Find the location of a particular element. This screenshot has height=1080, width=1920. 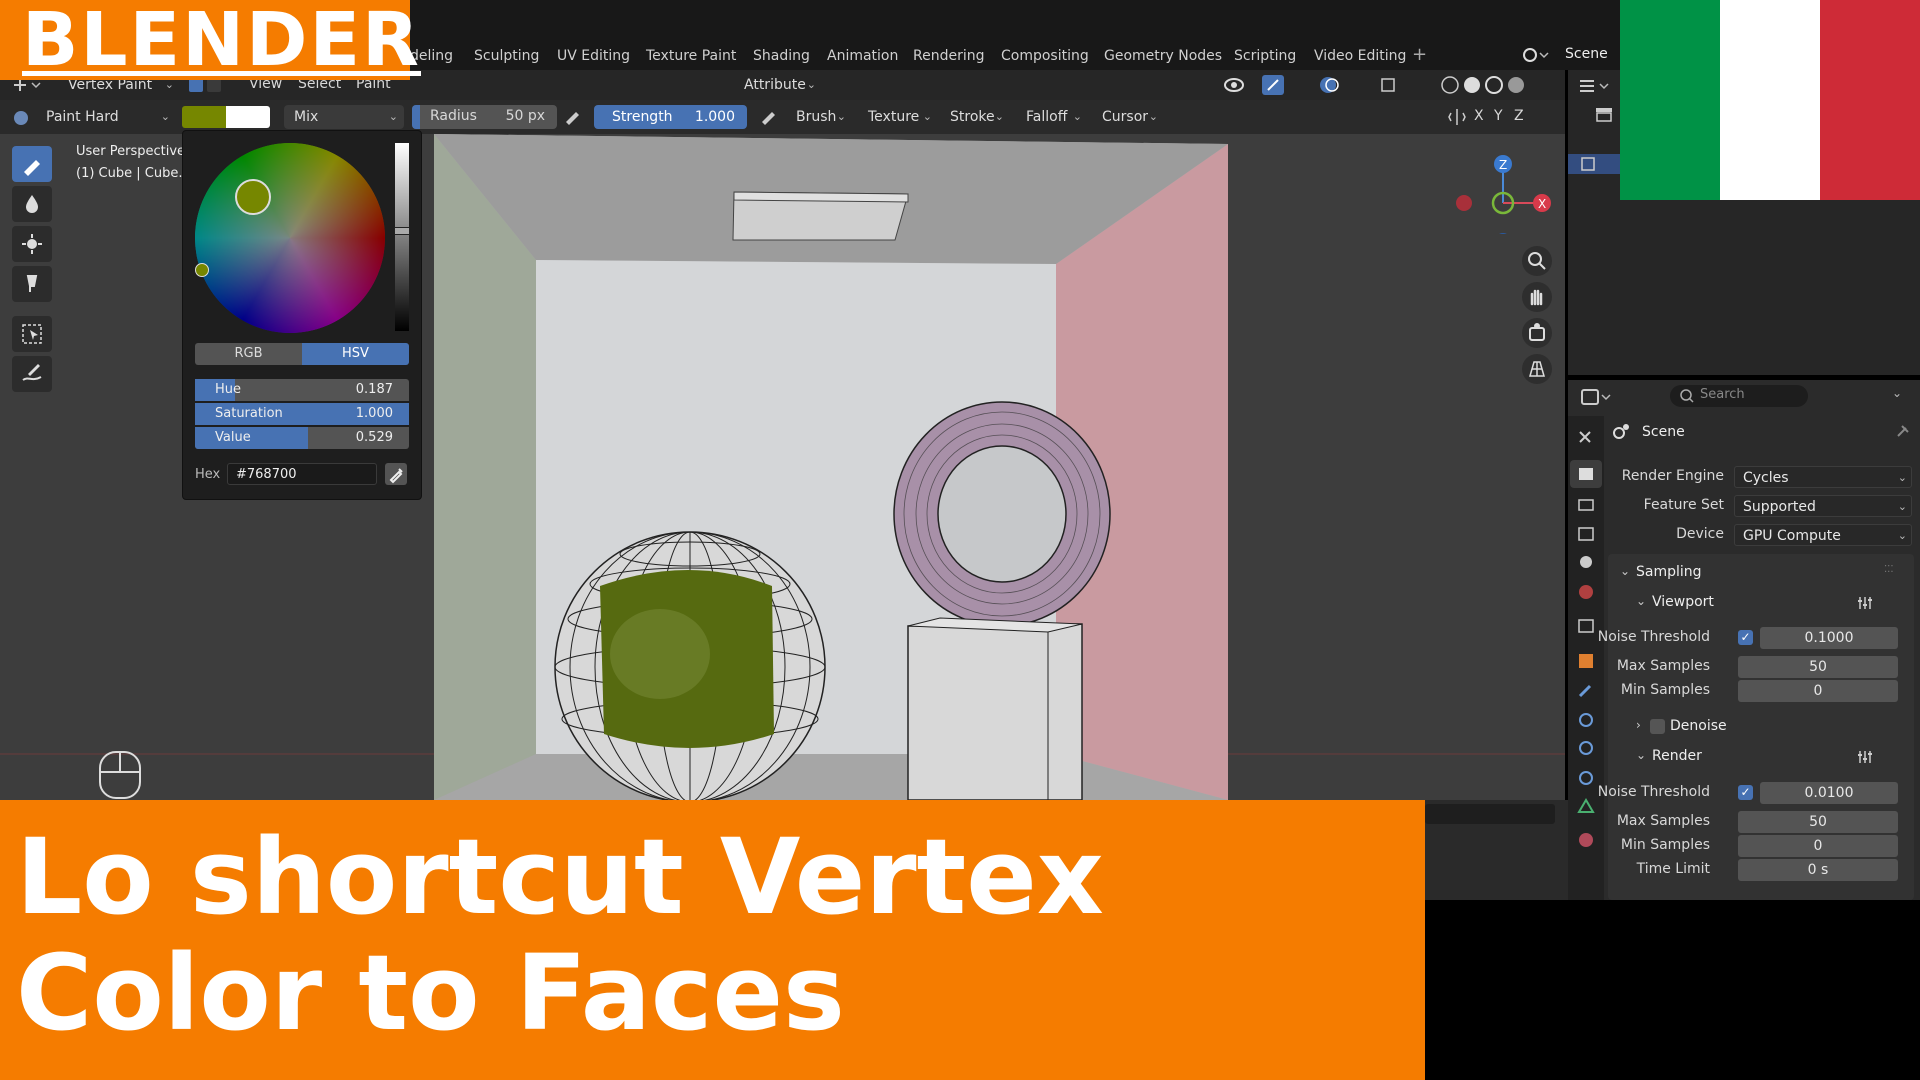

menu-cursor: Cursor ⌄ is located at coordinates (1128, 117).